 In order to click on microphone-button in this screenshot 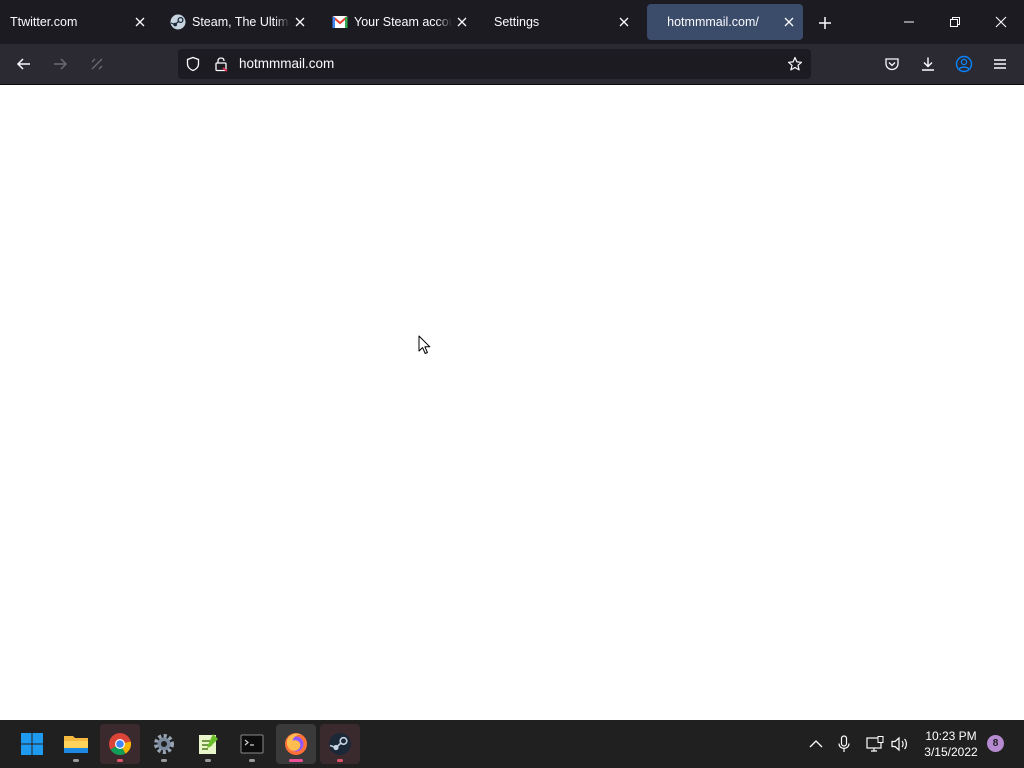, I will do `click(844, 744)`.